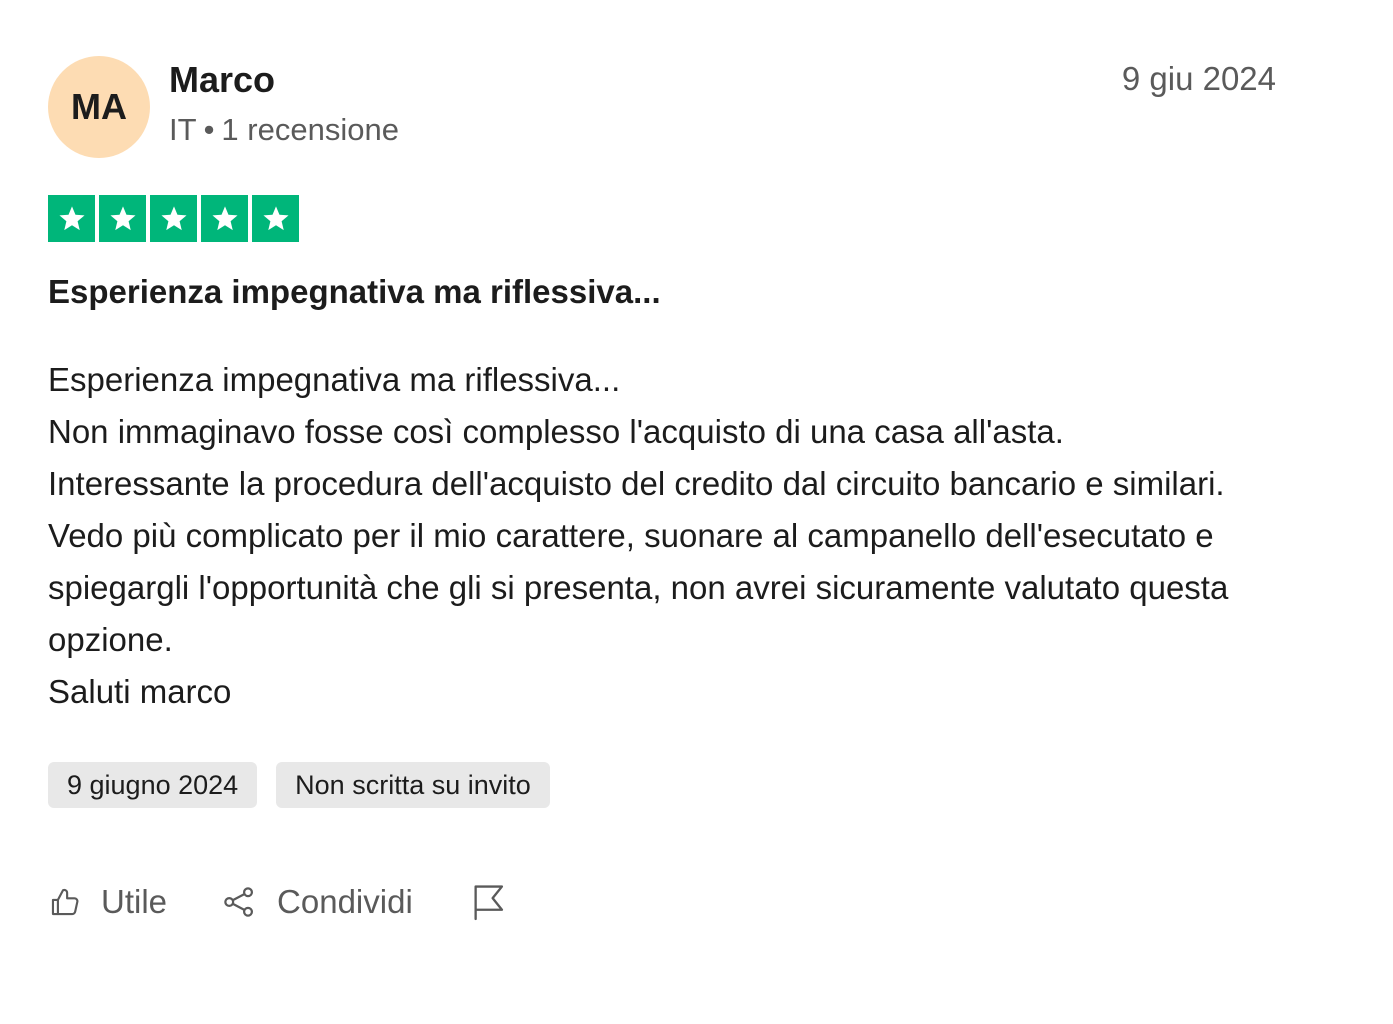  What do you see at coordinates (140, 691) in the screenshot?
I see `review-body-line: Saluti marco` at bounding box center [140, 691].